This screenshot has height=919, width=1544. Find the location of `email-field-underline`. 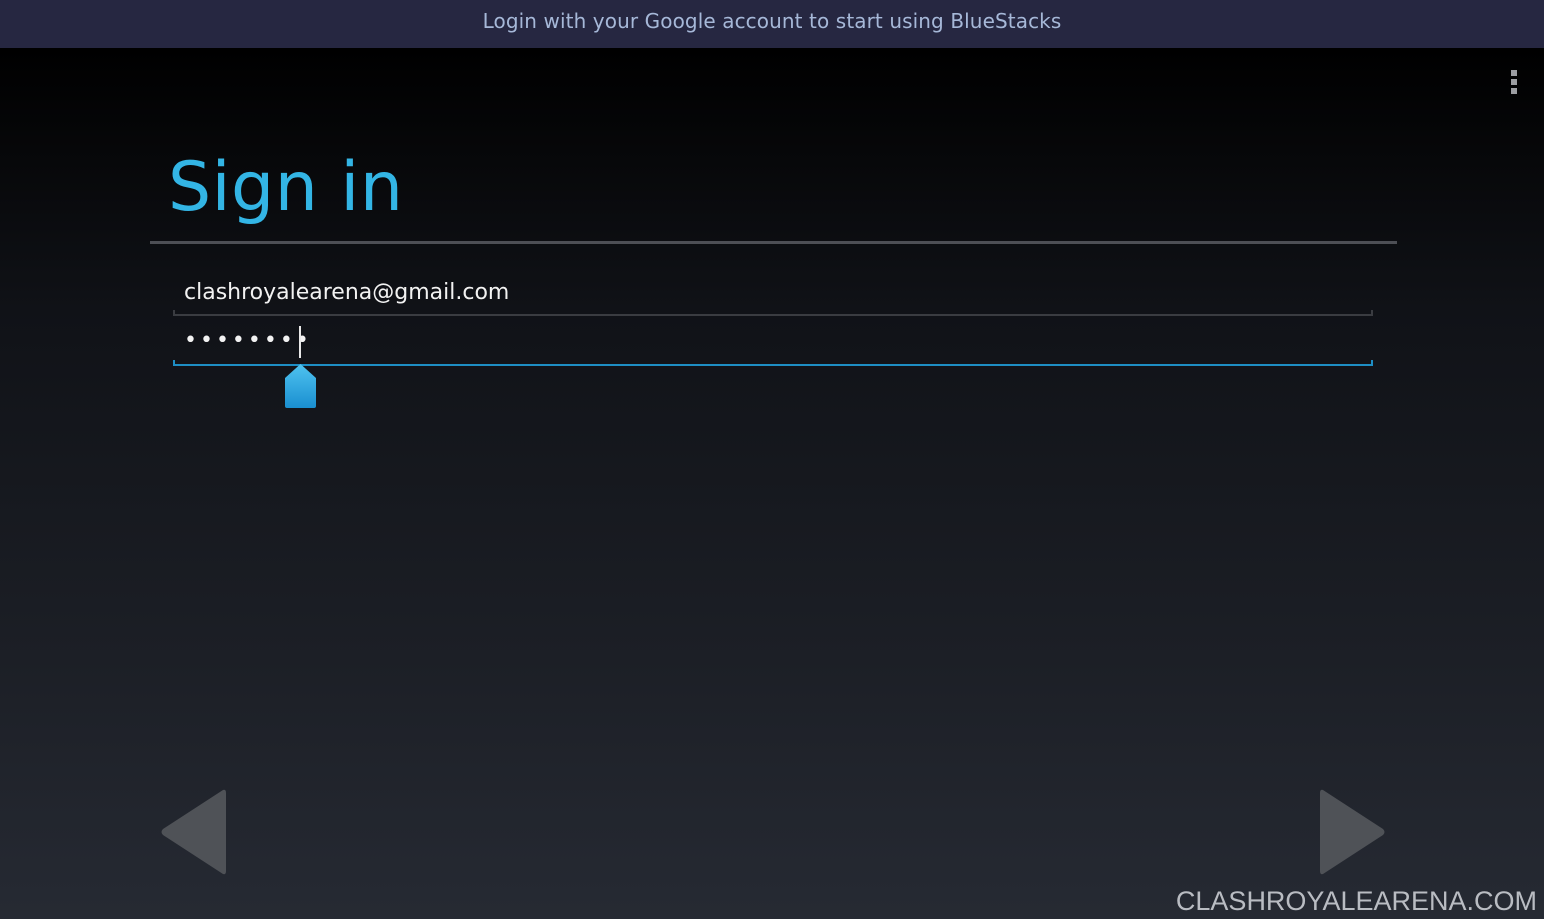

email-field-underline is located at coordinates (773, 313).